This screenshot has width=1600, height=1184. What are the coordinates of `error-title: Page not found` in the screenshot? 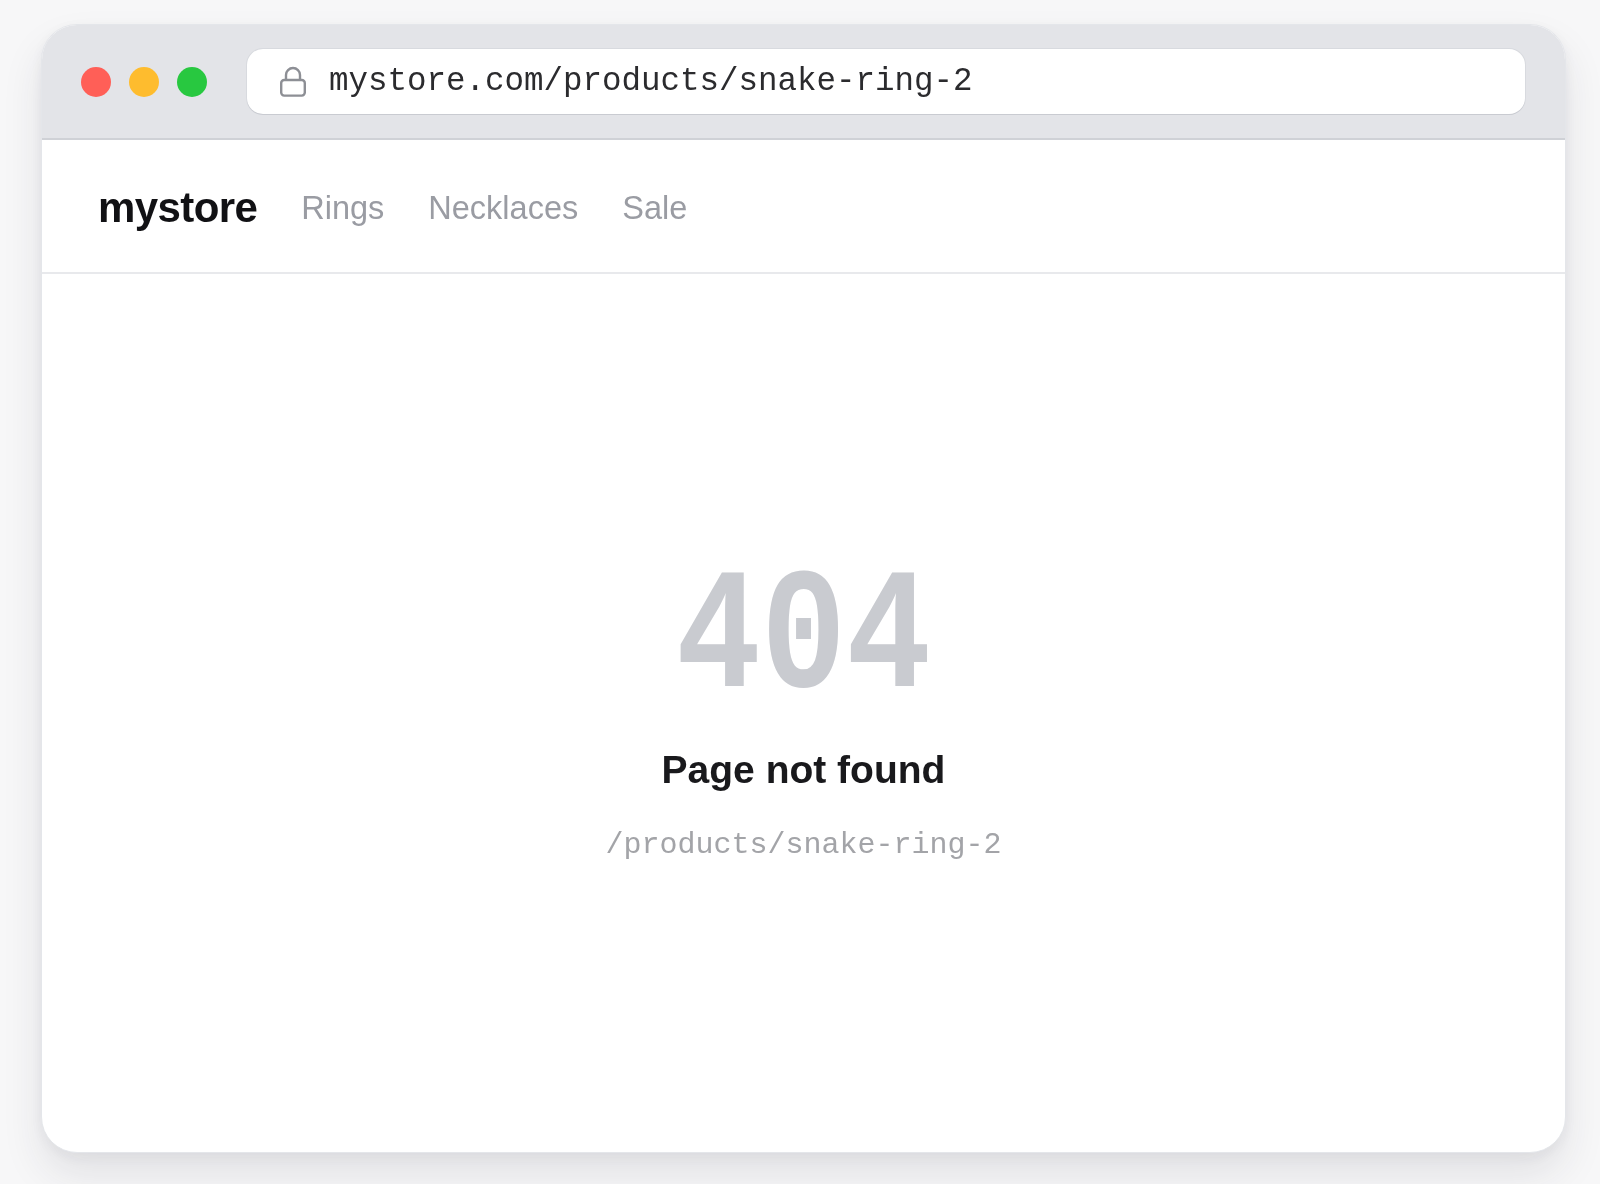 It's located at (803, 769).